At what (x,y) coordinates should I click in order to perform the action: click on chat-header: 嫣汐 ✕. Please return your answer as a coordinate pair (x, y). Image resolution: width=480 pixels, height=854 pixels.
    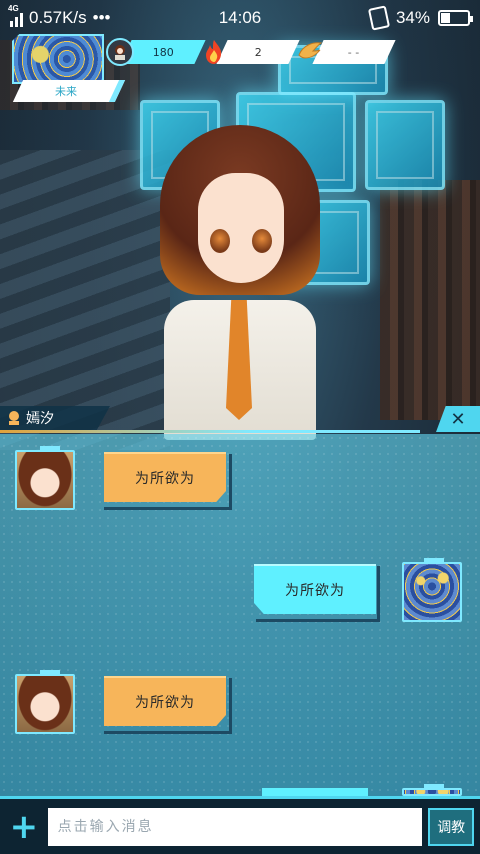
    Looking at the image, I should click on (240, 420).